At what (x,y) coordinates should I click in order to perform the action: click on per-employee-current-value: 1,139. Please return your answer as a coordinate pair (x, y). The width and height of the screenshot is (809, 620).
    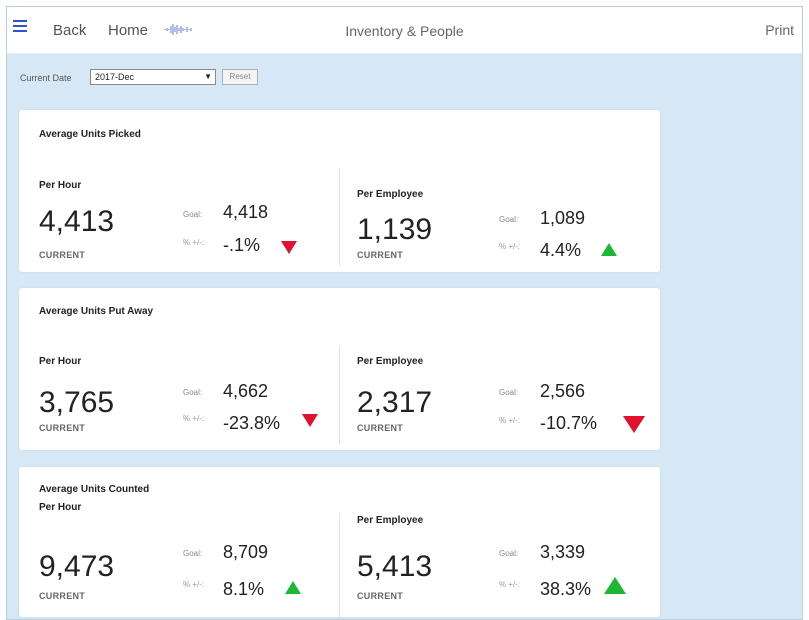
    Looking at the image, I should click on (395, 229).